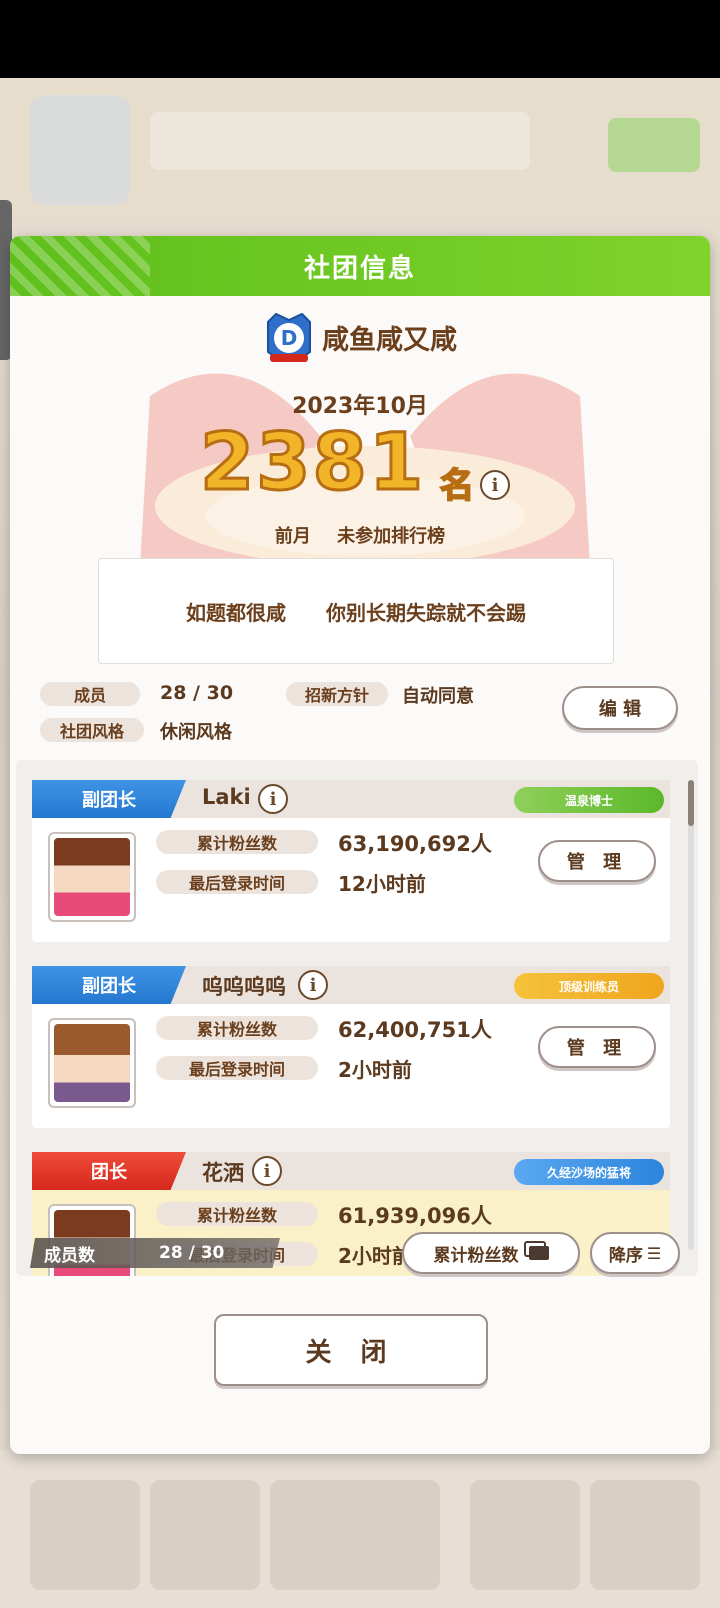 This screenshot has width=720, height=1608. I want to click on sort-order-label: 降序, so click(625, 1255).